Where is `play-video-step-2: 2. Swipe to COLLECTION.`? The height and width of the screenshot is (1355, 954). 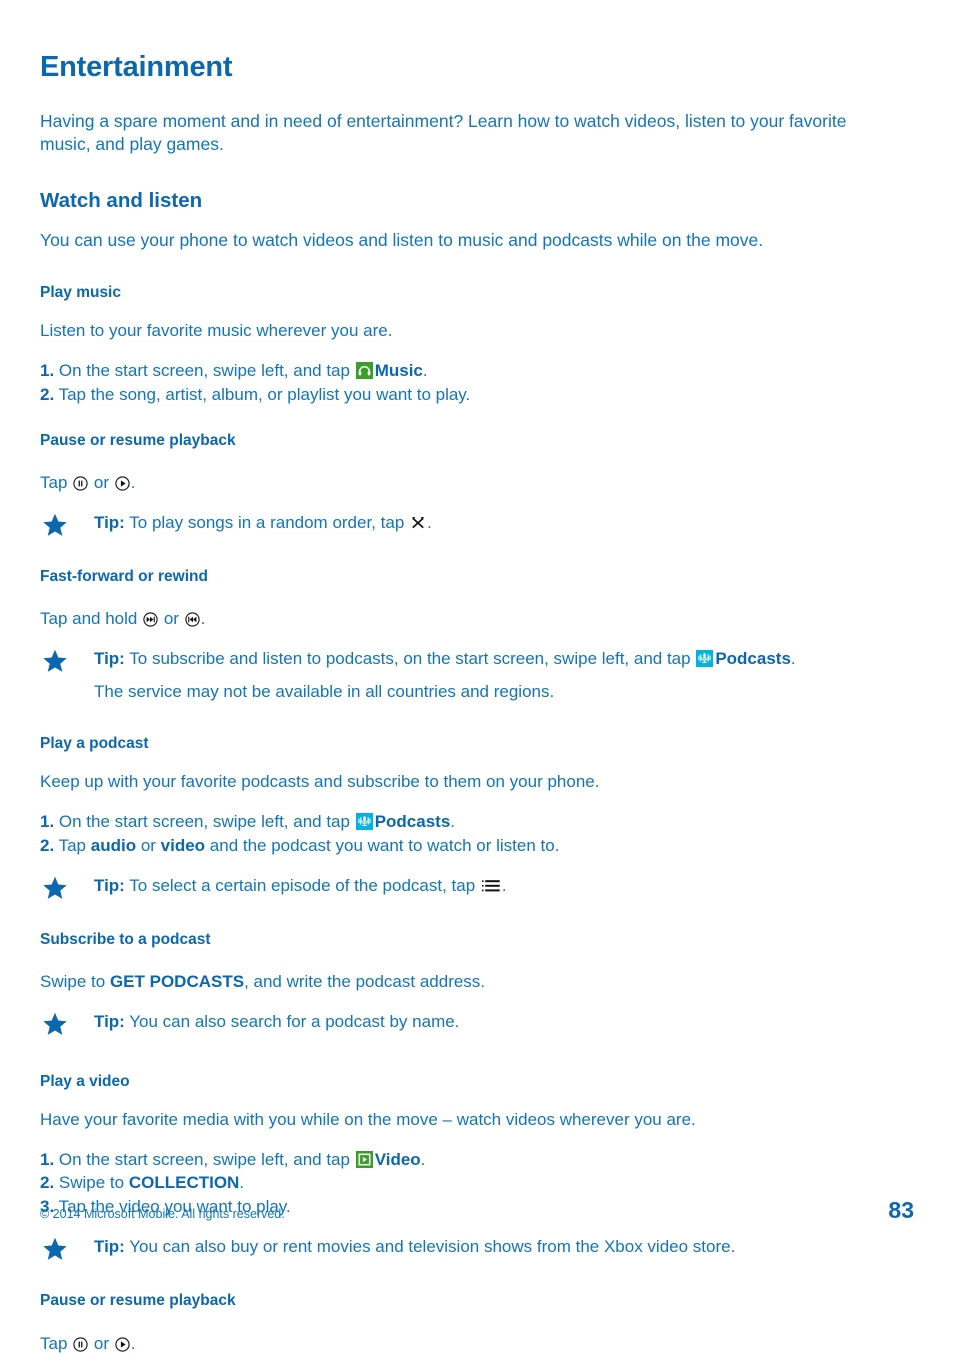
play-video-step-2: 2. Swipe to COLLECTION. is located at coordinates (477, 1183).